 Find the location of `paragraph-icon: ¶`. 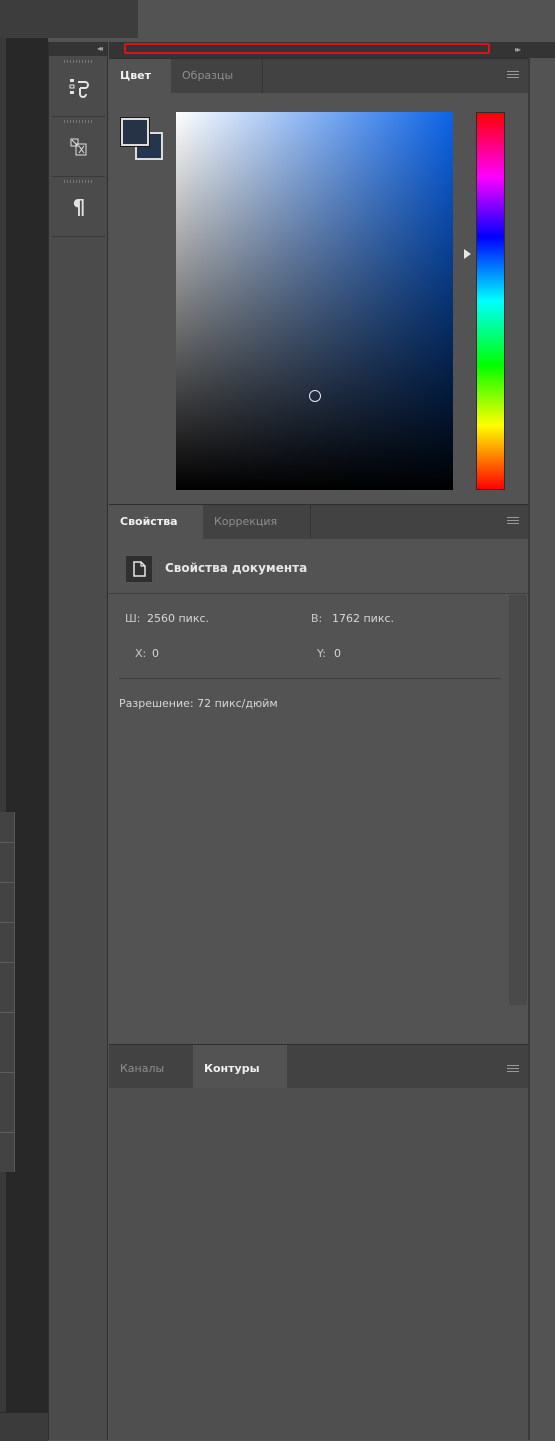

paragraph-icon: ¶ is located at coordinates (79, 207).